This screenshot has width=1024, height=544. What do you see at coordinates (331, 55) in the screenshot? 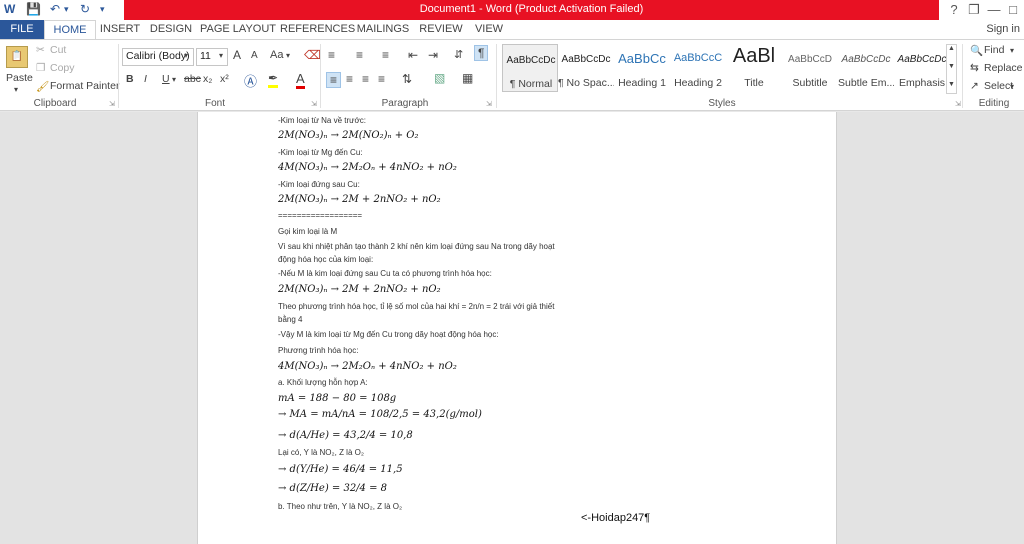
I see `bullets-icon: ≡` at bounding box center [331, 55].